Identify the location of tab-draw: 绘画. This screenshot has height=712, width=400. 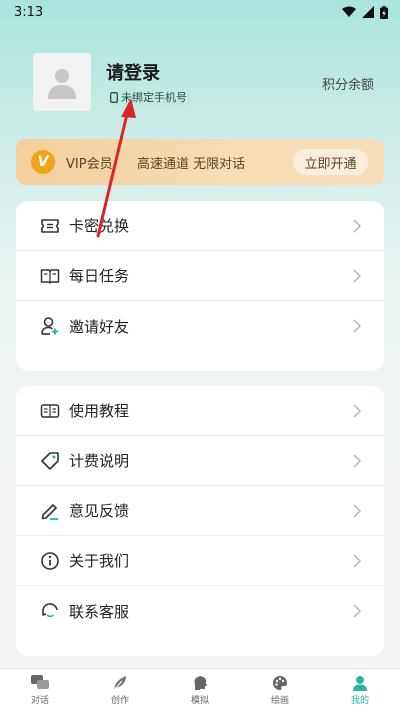
(280, 690).